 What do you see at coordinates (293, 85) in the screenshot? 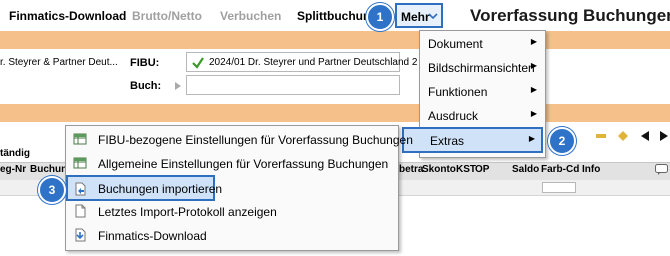
I see `buch-input` at bounding box center [293, 85].